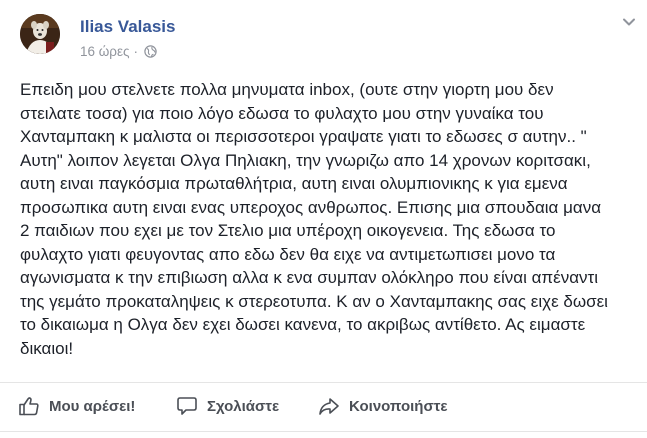 This screenshot has height=438, width=647. What do you see at coordinates (29, 406) in the screenshot?
I see `thumbs-up-icon` at bounding box center [29, 406].